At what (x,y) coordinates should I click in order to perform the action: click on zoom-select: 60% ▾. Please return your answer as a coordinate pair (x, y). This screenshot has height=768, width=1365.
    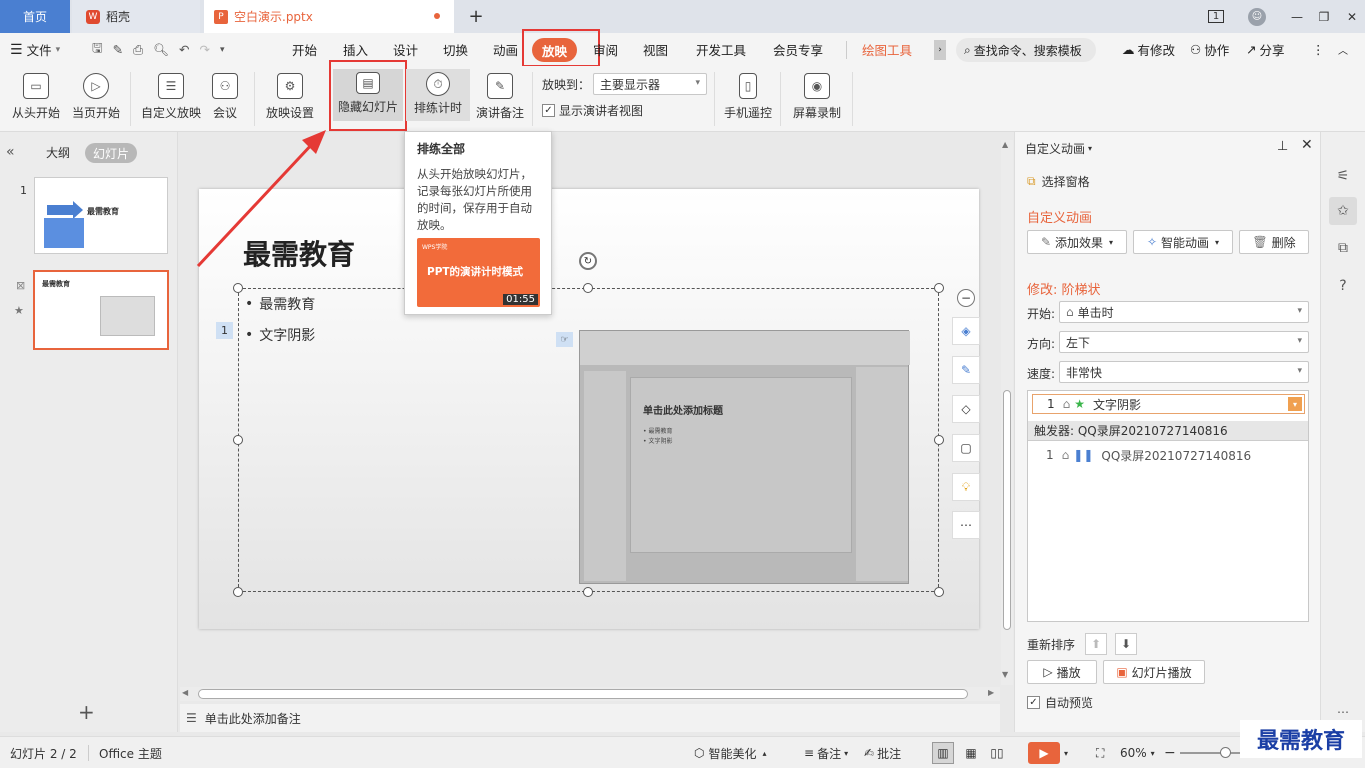
    Looking at the image, I should click on (1137, 752).